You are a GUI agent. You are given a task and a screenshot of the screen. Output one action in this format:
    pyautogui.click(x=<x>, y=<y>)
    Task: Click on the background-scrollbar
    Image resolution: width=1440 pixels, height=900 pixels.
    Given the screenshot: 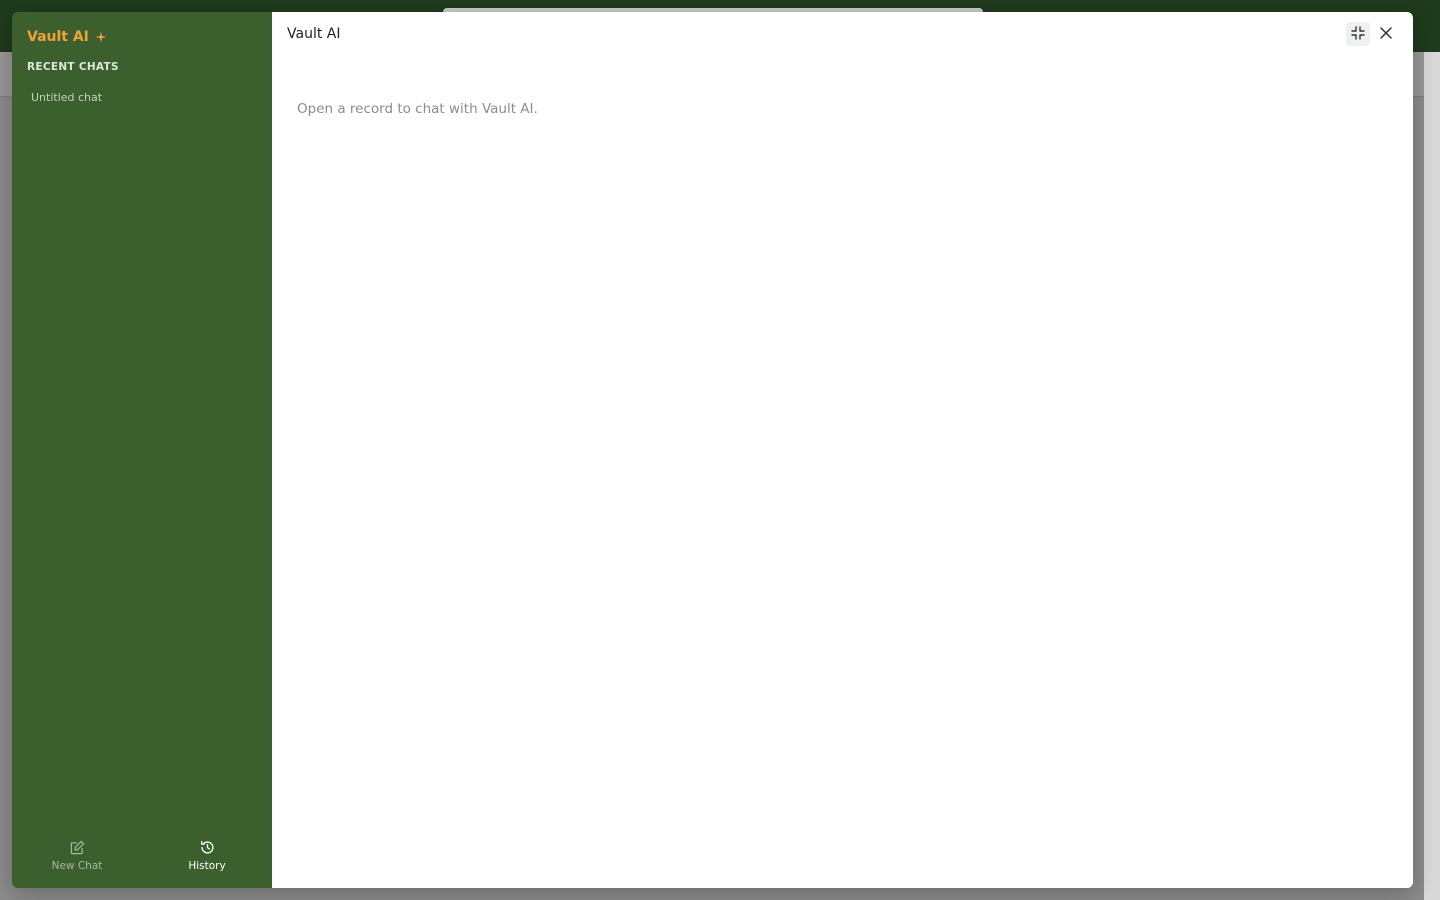 What is the action you would take?
    pyautogui.click(x=1432, y=476)
    